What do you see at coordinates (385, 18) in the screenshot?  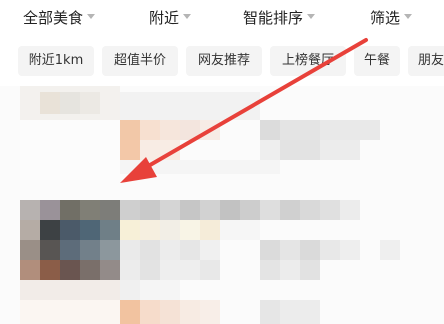 I see `filter-screen-label: 筛选` at bounding box center [385, 18].